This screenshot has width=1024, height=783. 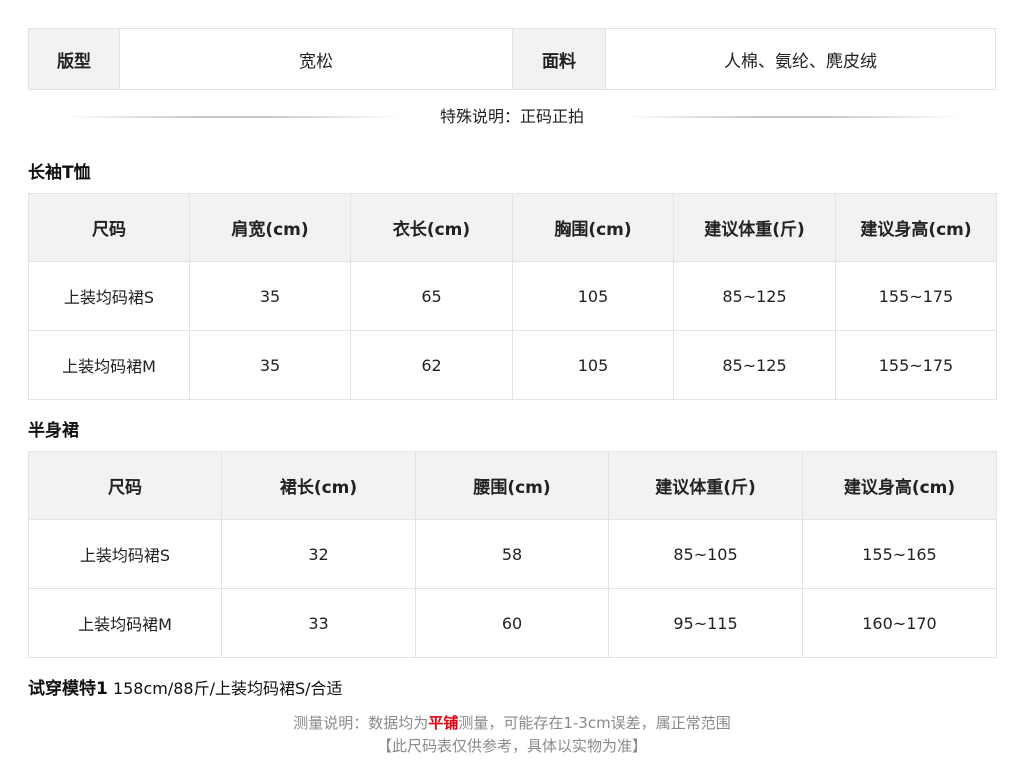 I want to click on table-header-row: 尺码 肩宽(cm) 衣长(cm) 胸围(cm) 建议体重(斤) 建议身高(cm), so click(x=512, y=227).